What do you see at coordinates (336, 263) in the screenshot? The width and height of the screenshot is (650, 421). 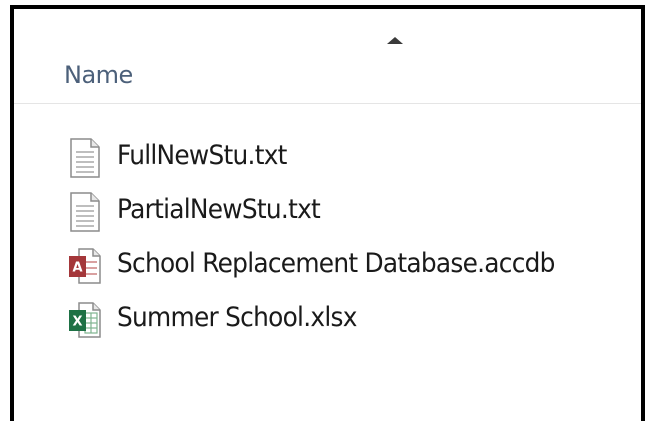 I see `file-name: School Replacement Database.accdb` at bounding box center [336, 263].